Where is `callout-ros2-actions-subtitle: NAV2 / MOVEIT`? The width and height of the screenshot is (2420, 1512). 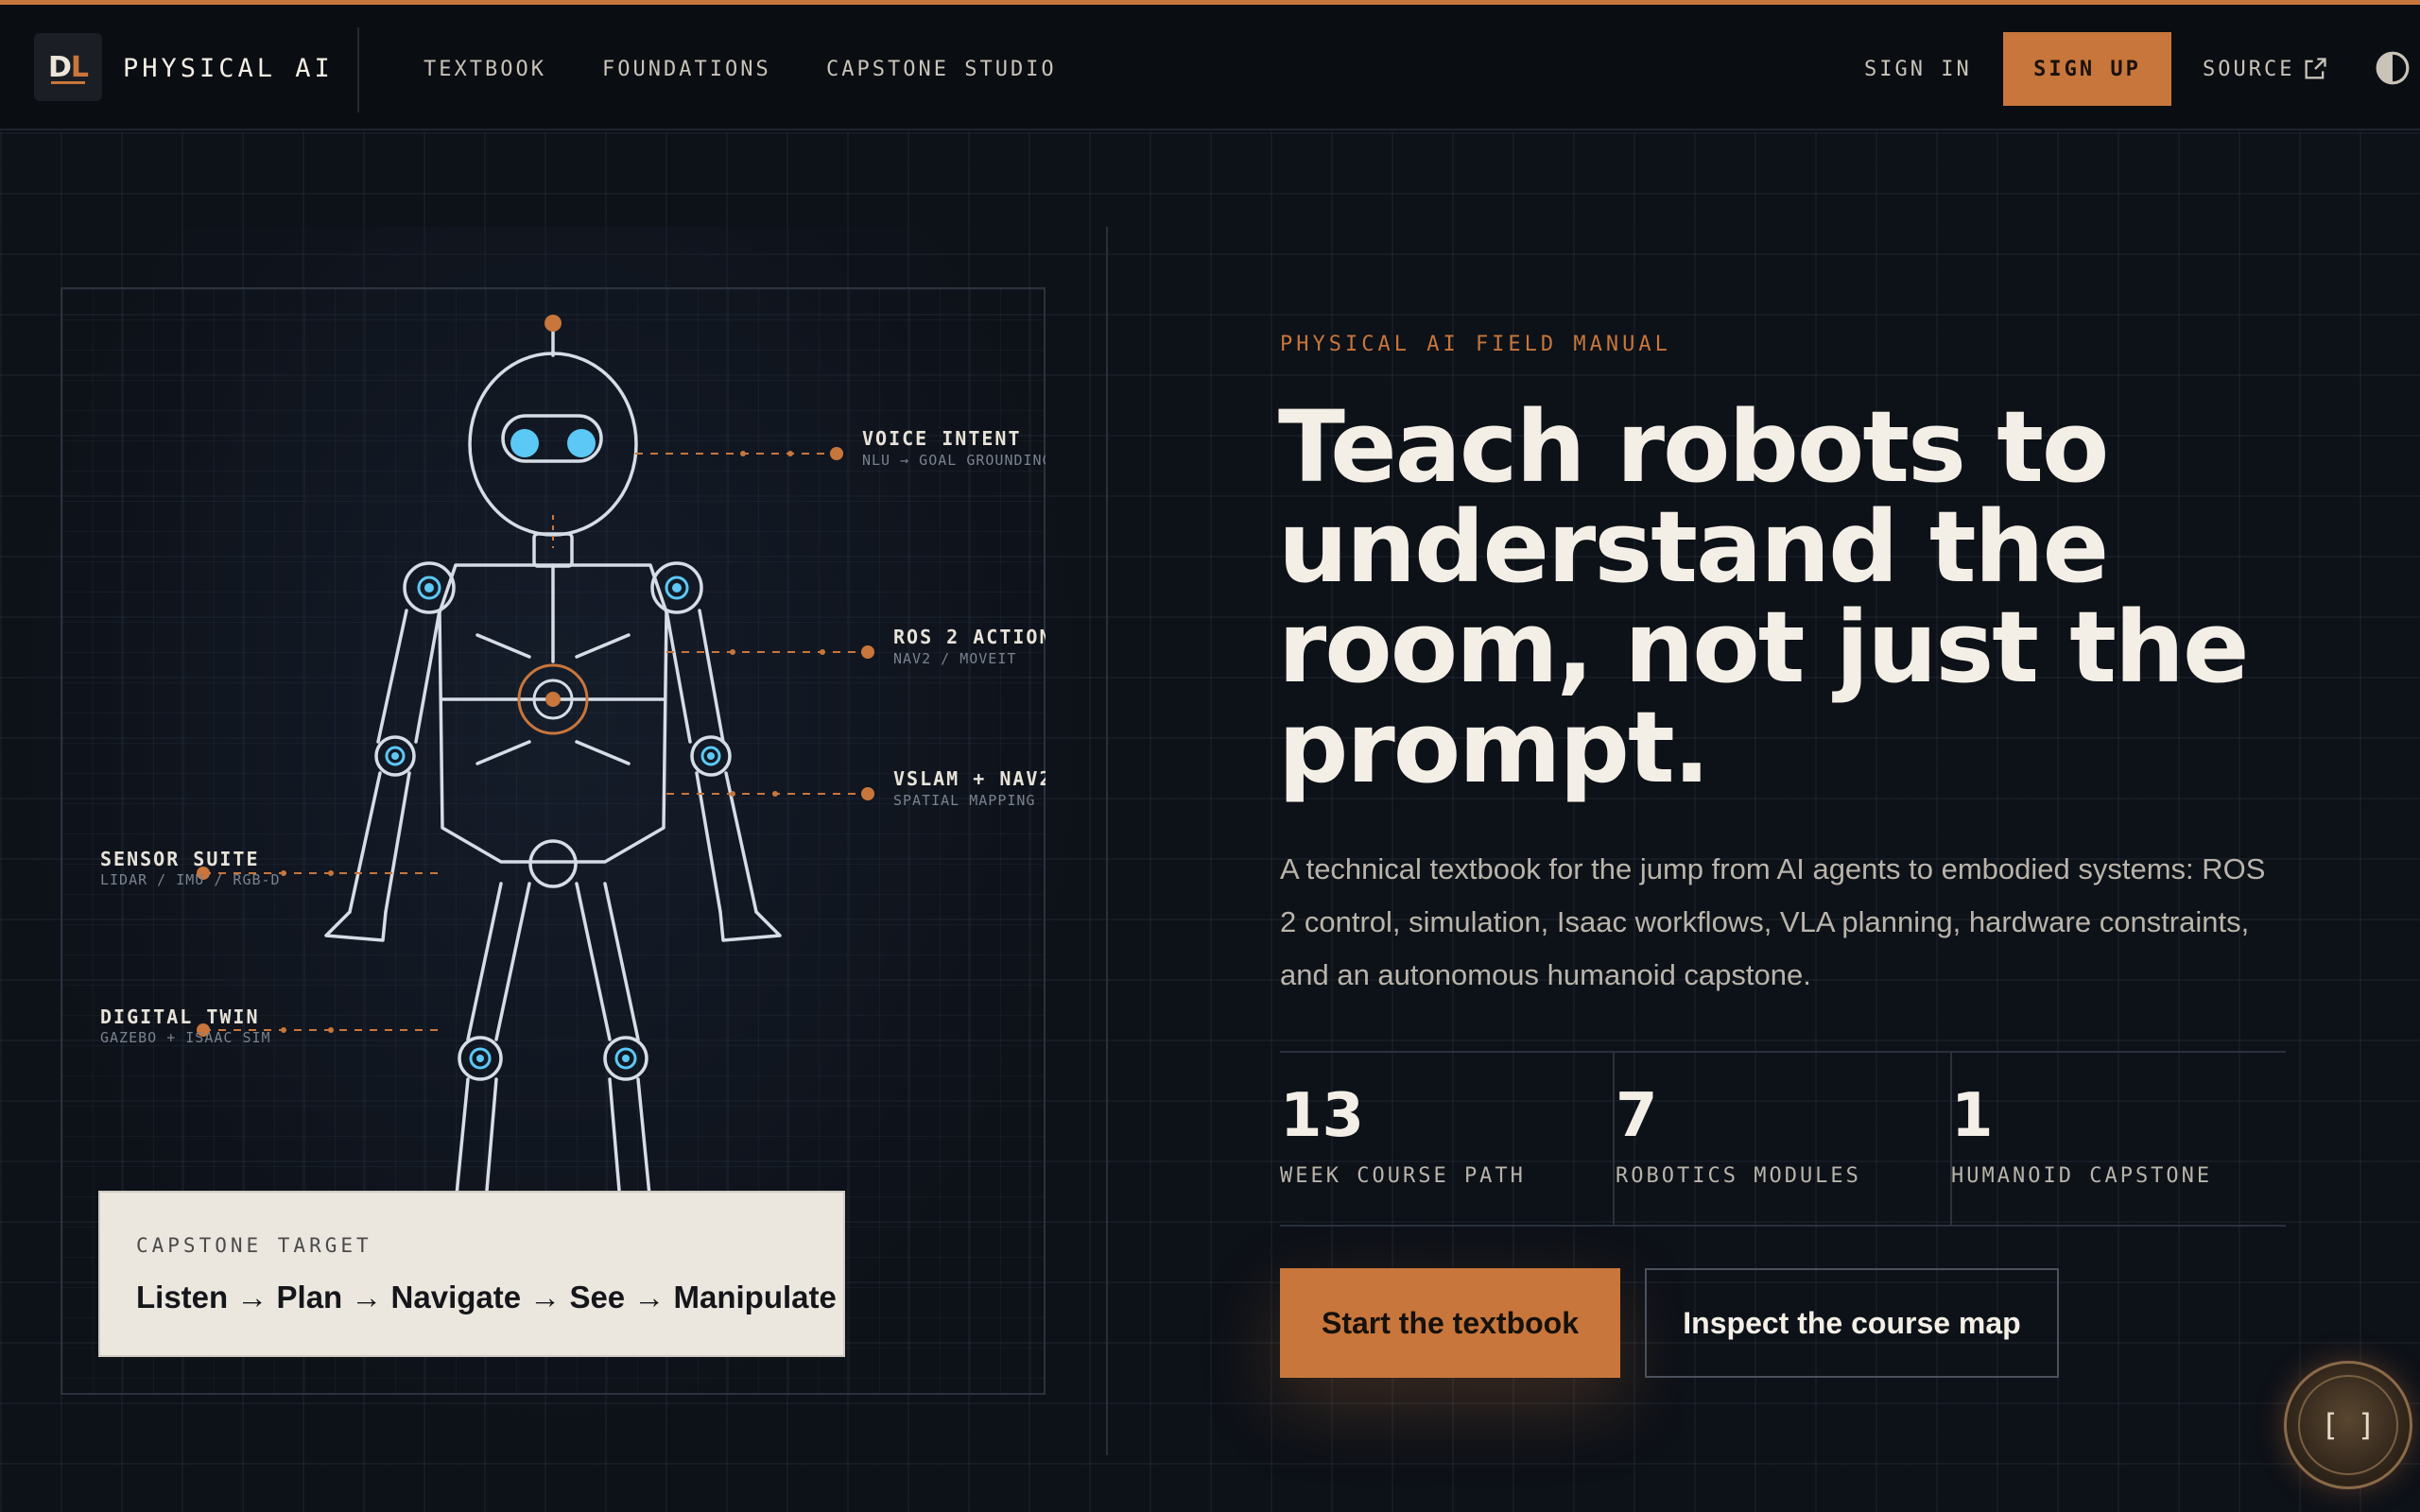 callout-ros2-actions-subtitle: NAV2 / MOVEIT is located at coordinates (955, 658).